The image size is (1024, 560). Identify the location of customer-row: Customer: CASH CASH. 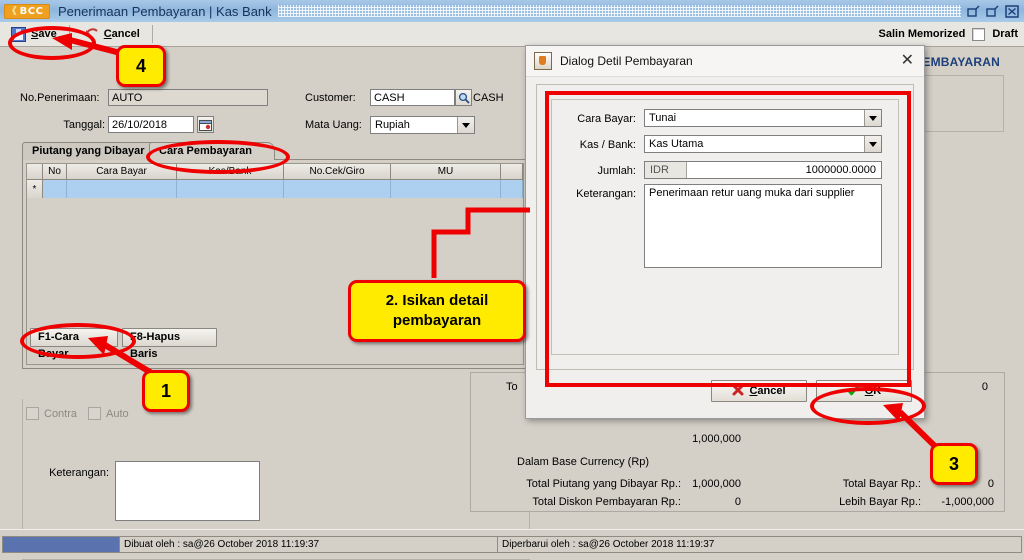
(404, 97).